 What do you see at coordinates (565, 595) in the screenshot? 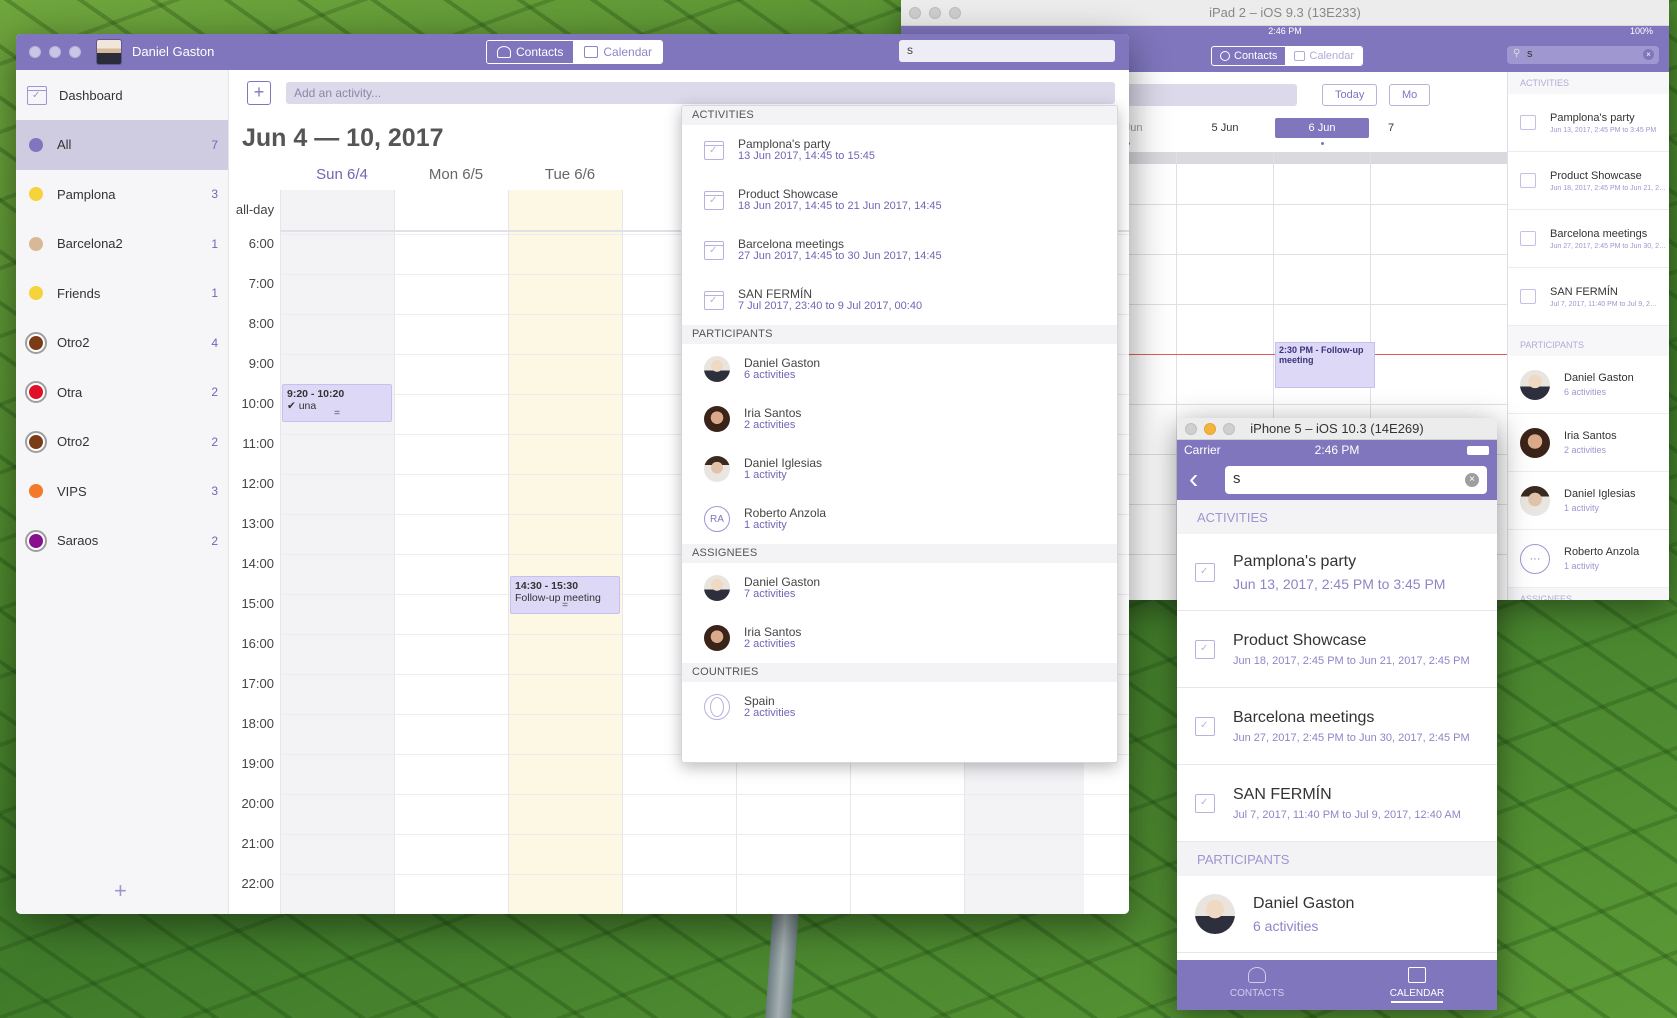
I see `event-follow-up-meeting: 14:30 - 15:30 Follow-up meeting =` at bounding box center [565, 595].